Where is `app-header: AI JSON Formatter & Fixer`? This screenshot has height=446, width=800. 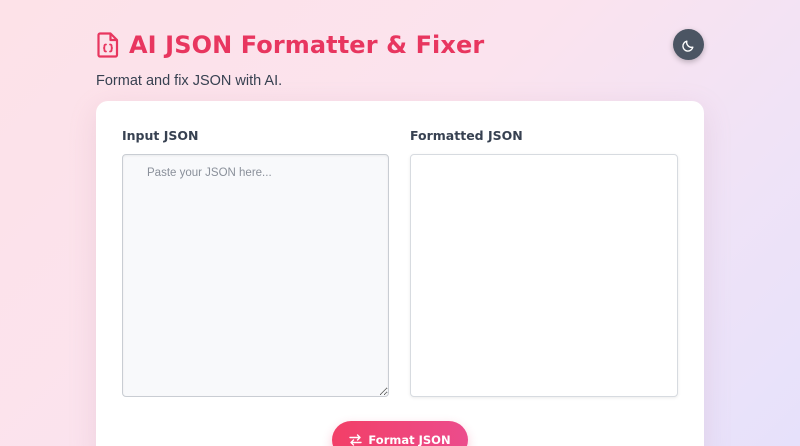 app-header: AI JSON Formatter & Fixer is located at coordinates (400, 45).